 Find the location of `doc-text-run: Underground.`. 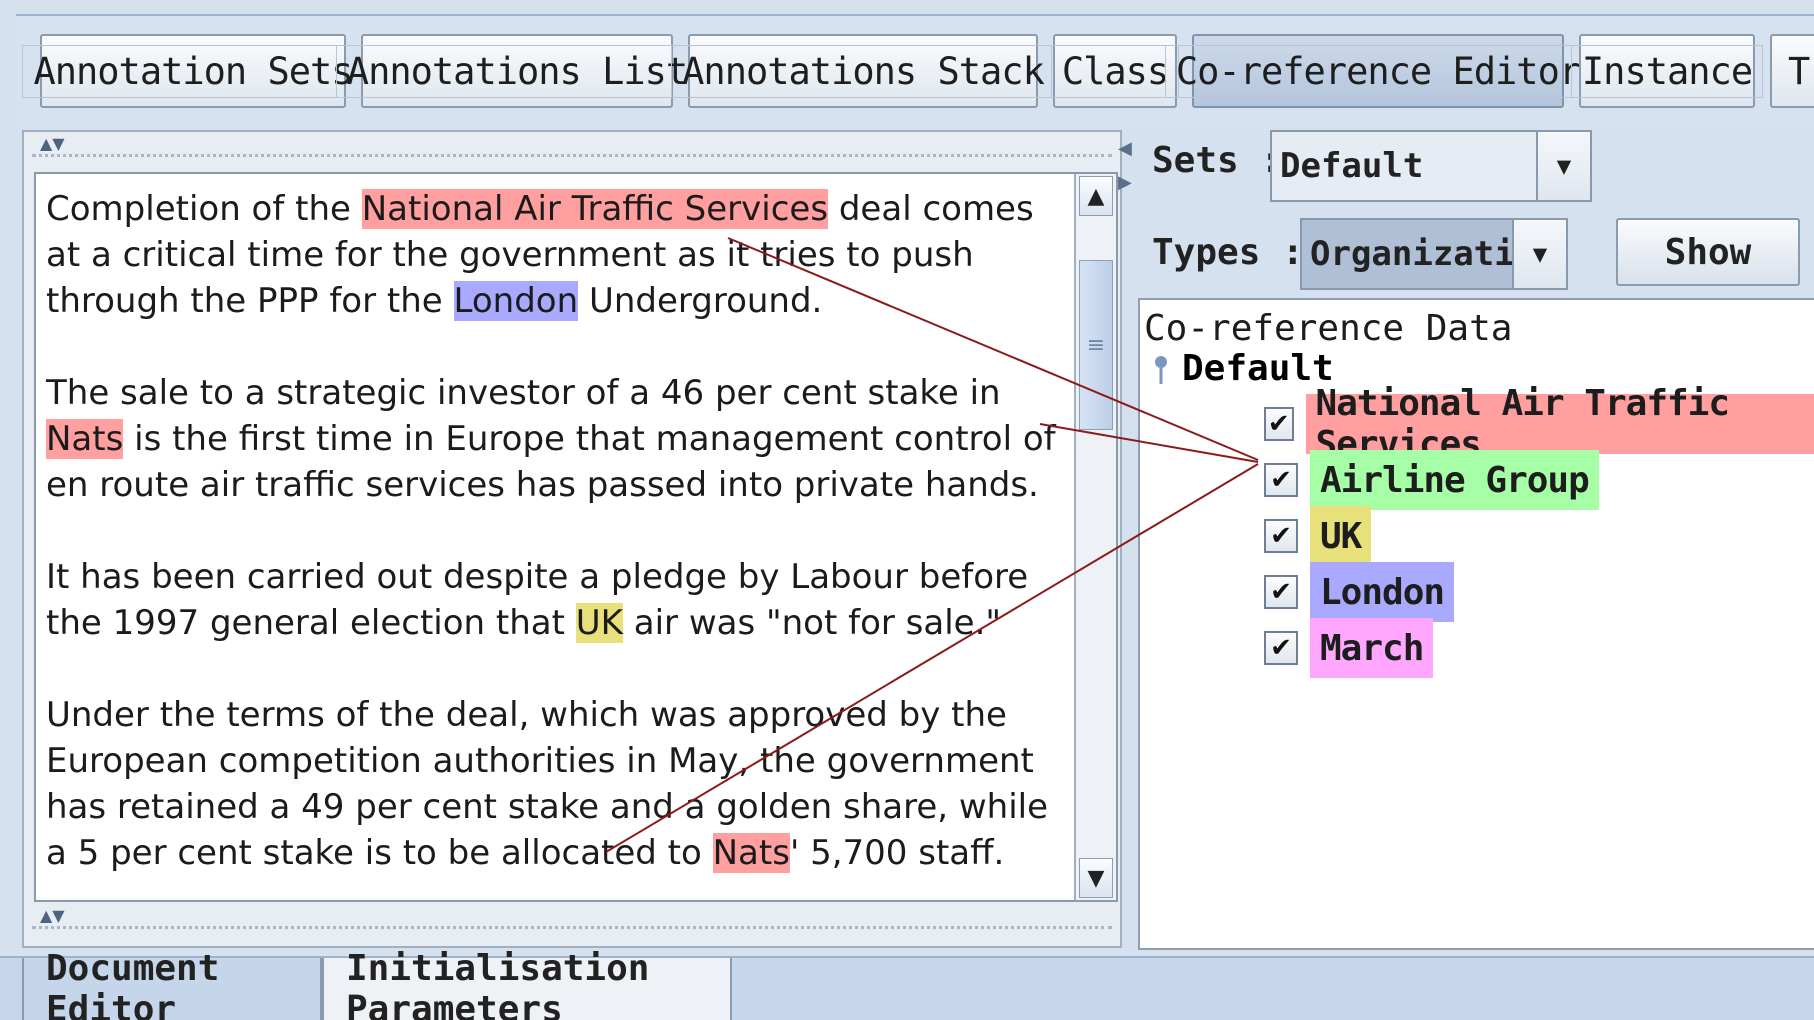

doc-text-run: Underground. is located at coordinates (700, 301).